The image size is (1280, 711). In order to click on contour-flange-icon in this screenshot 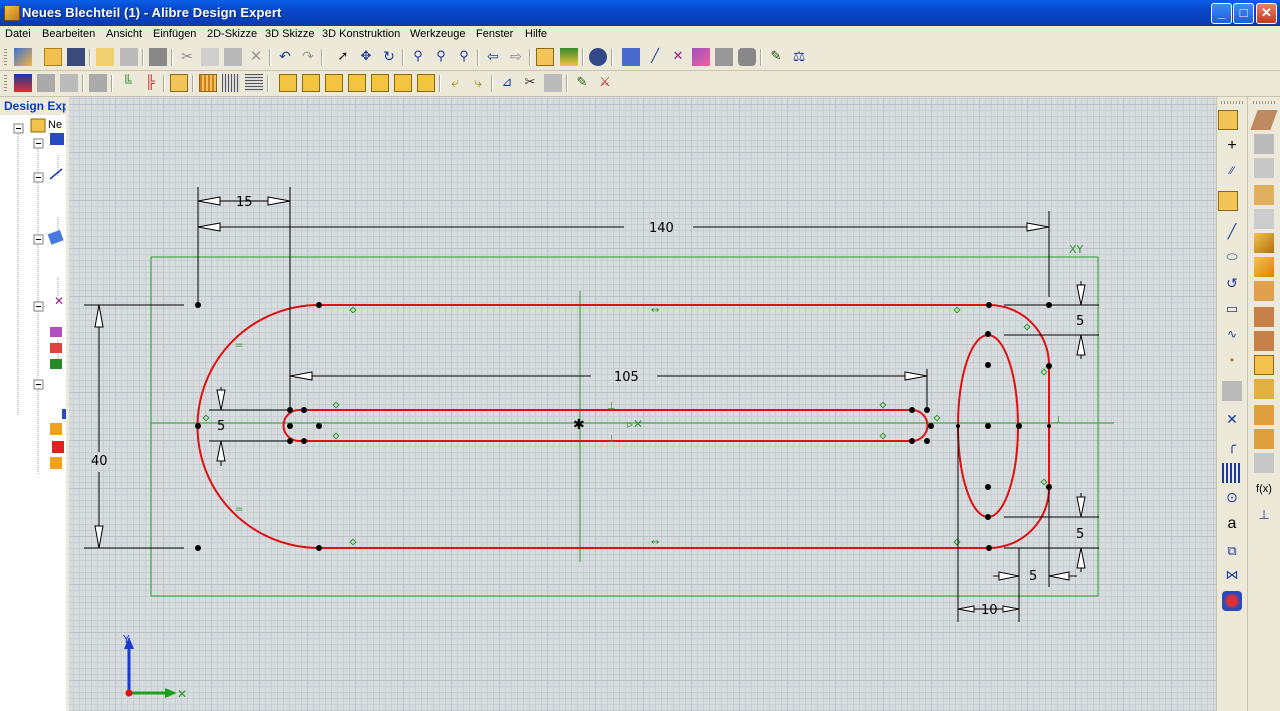, I will do `click(1264, 219)`.